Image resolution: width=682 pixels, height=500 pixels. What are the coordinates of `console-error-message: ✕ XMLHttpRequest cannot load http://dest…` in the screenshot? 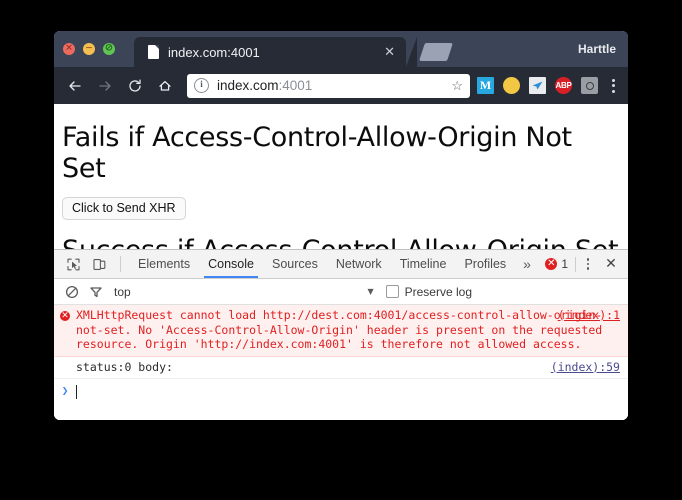 It's located at (341, 331).